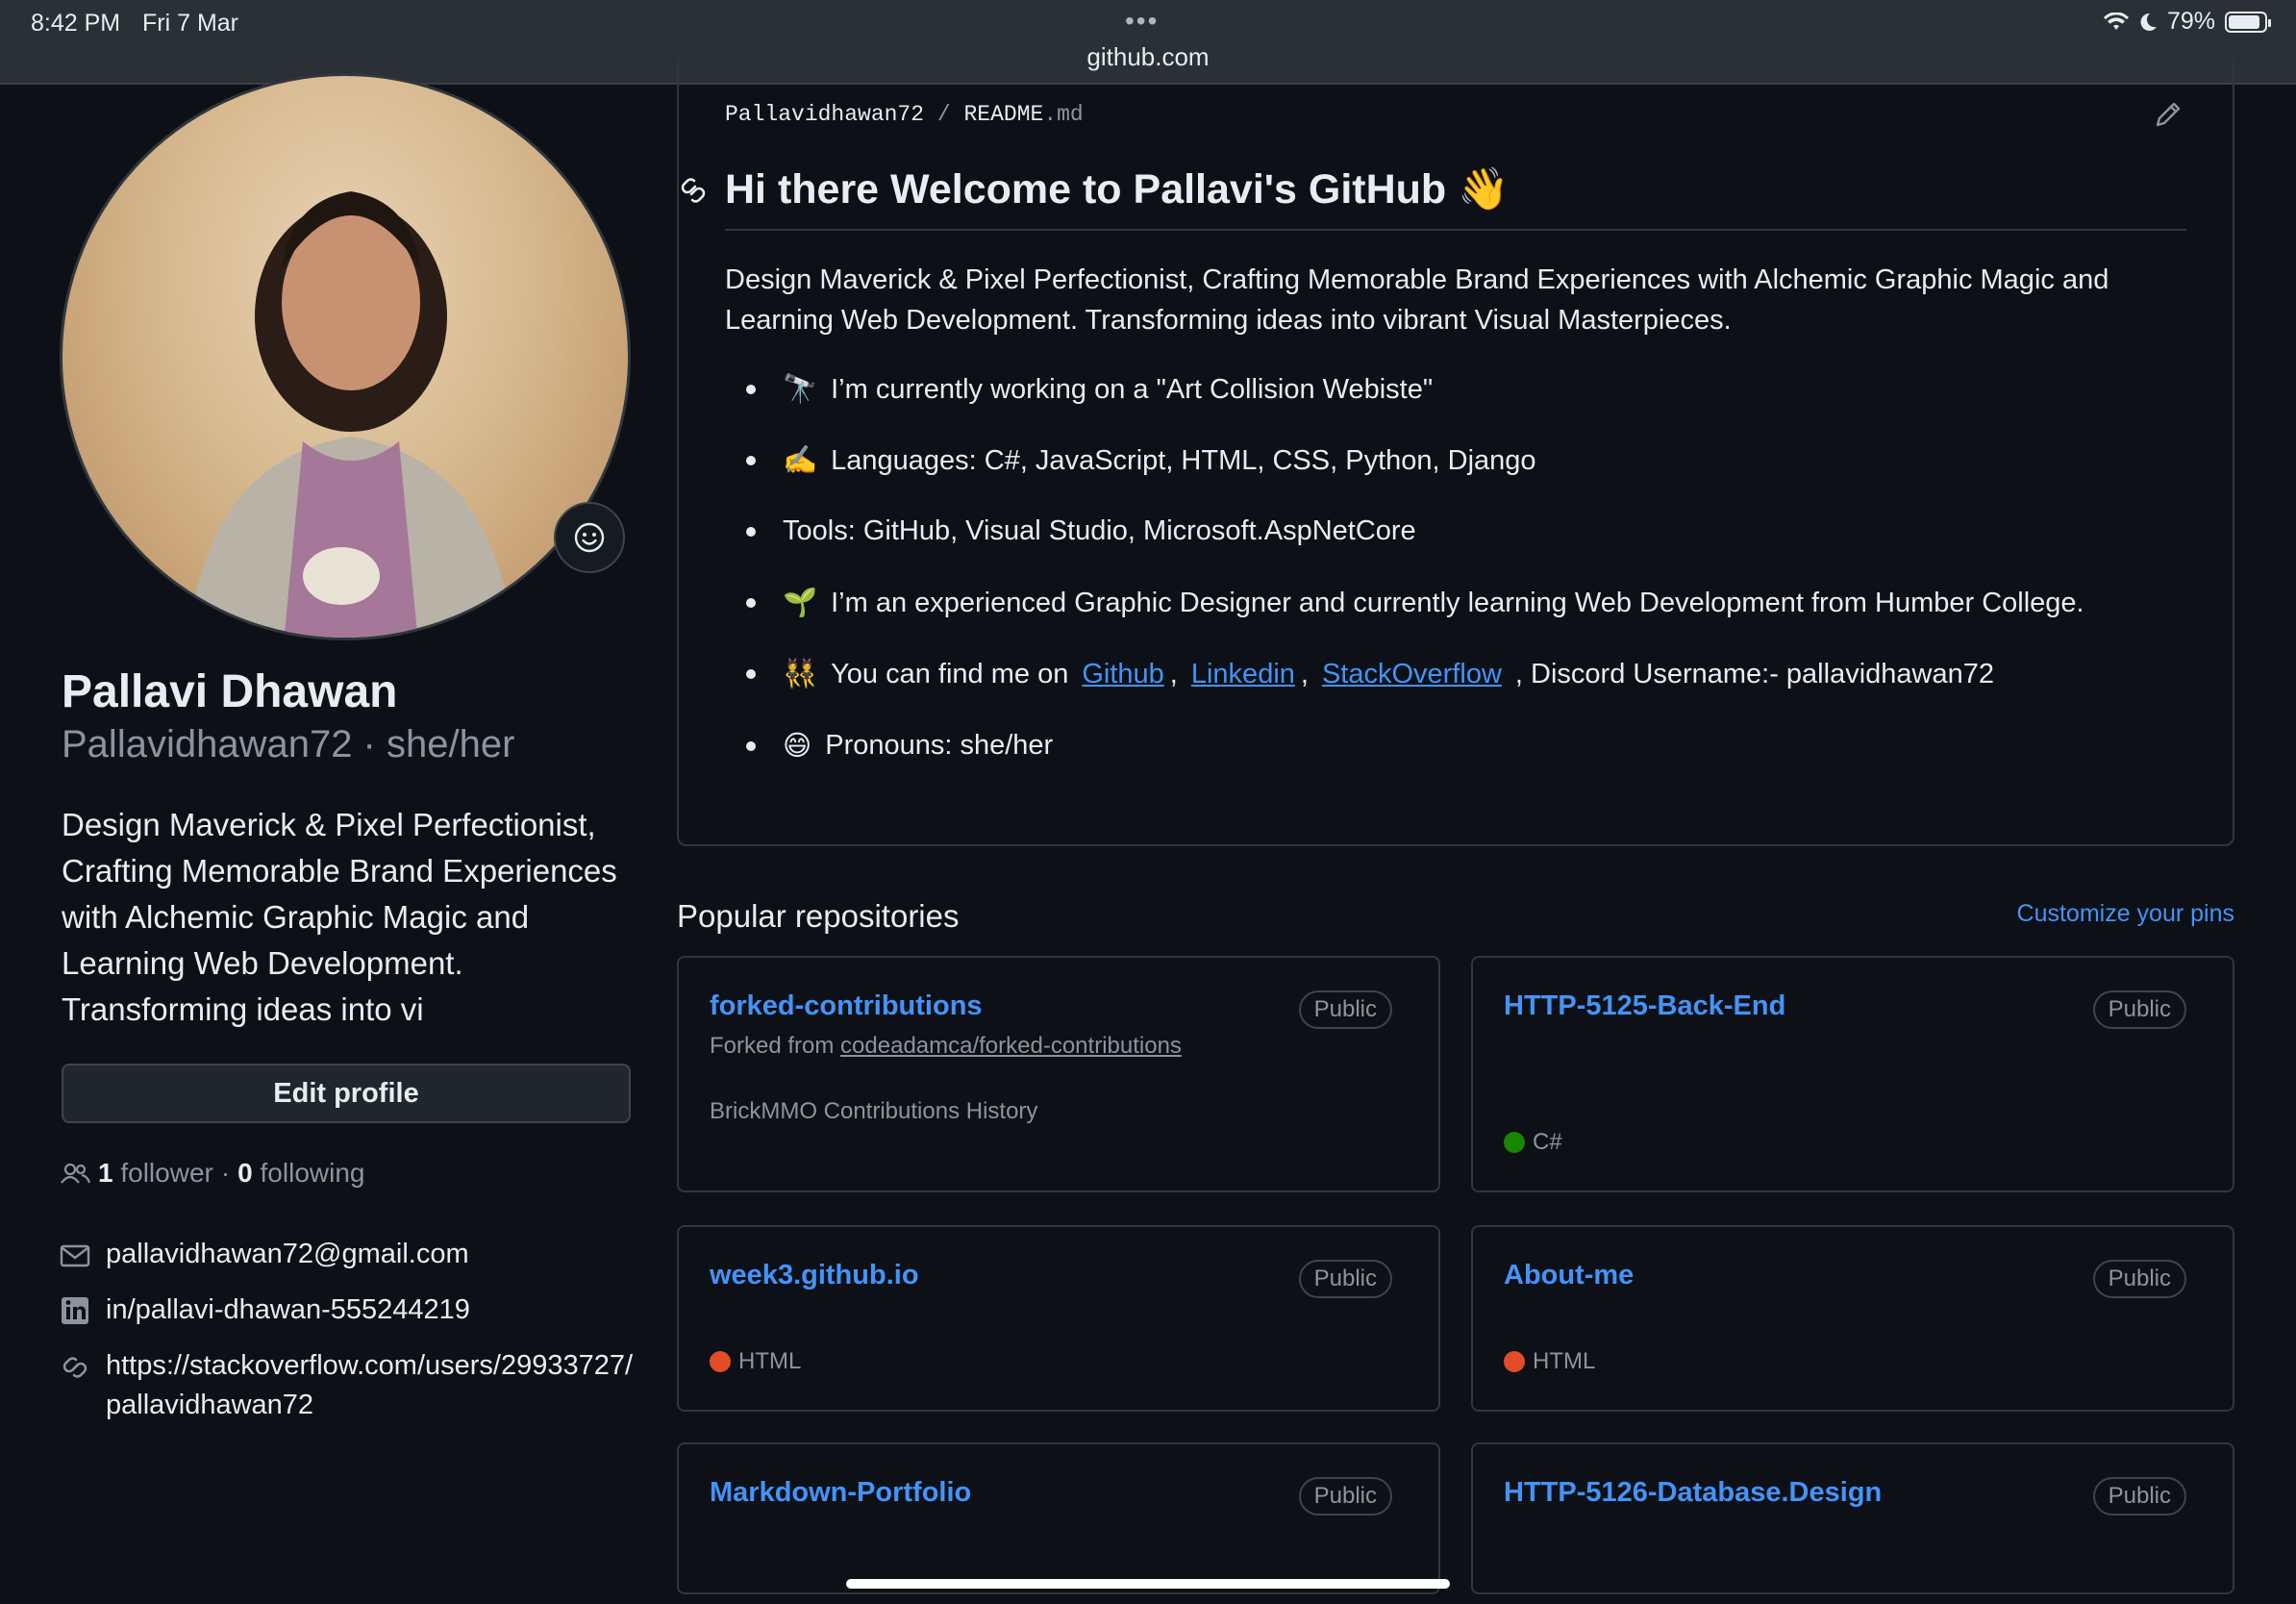 The height and width of the screenshot is (1604, 2296). Describe the element at coordinates (1148, 1584) in the screenshot. I see `home-indicator` at that location.